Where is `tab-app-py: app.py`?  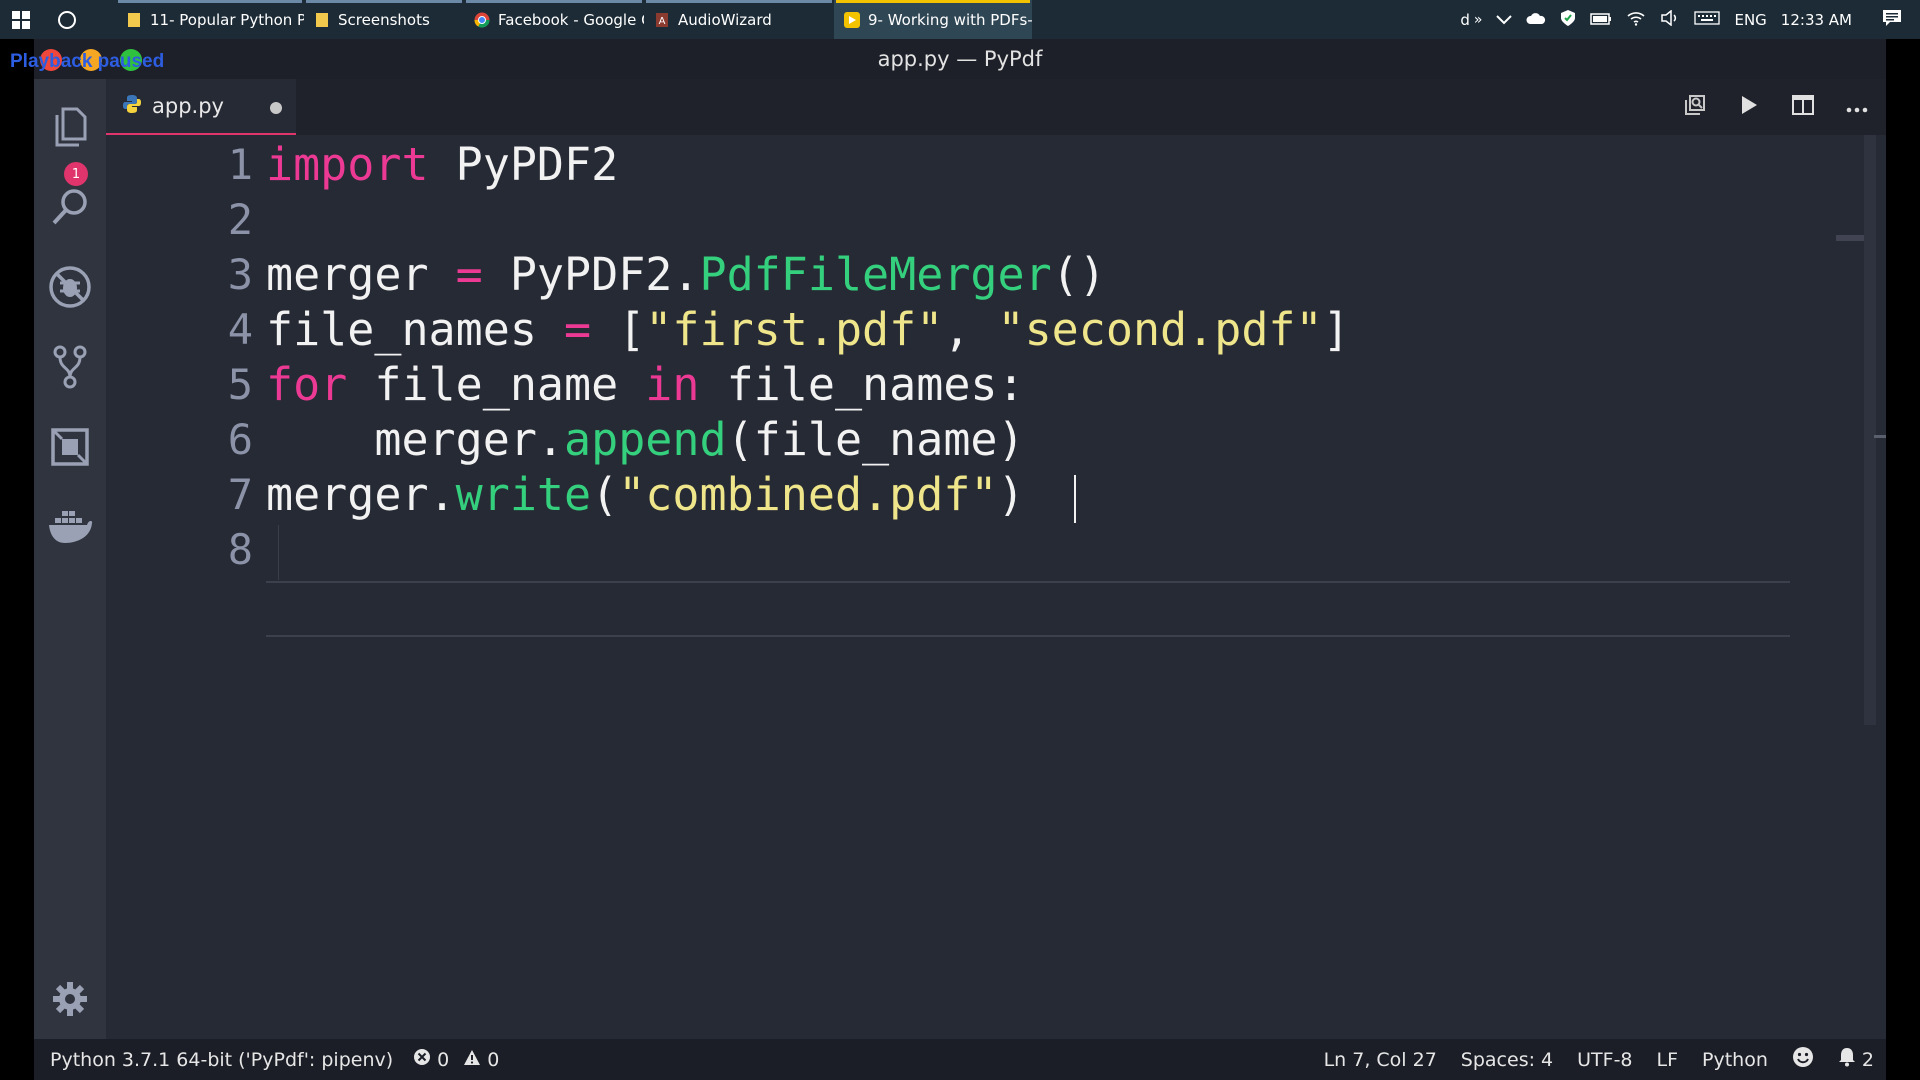
tab-app-py: app.py is located at coordinates (201, 107).